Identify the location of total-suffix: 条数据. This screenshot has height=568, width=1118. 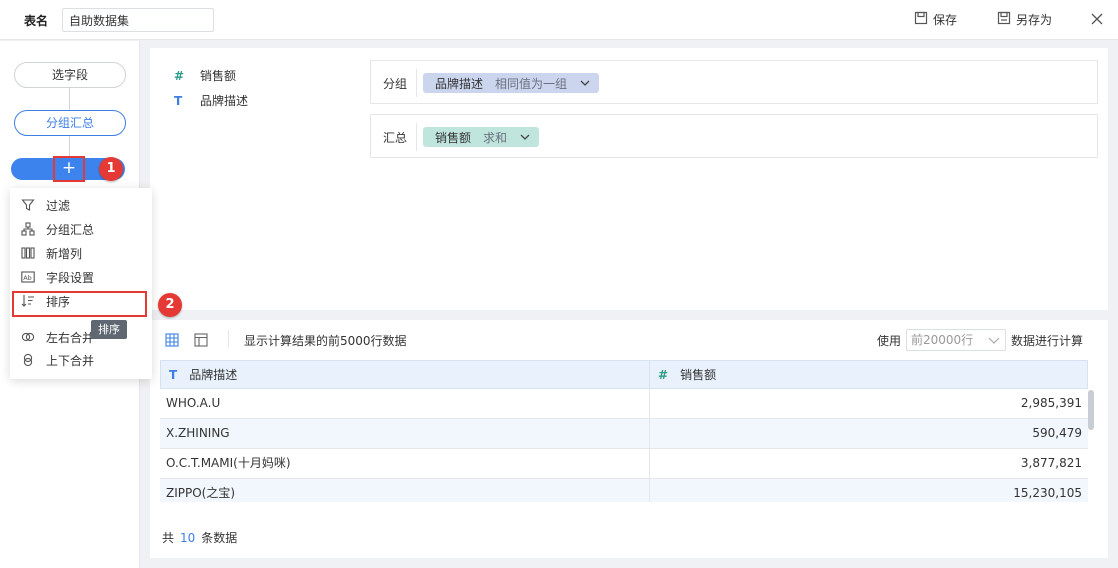
(219, 538).